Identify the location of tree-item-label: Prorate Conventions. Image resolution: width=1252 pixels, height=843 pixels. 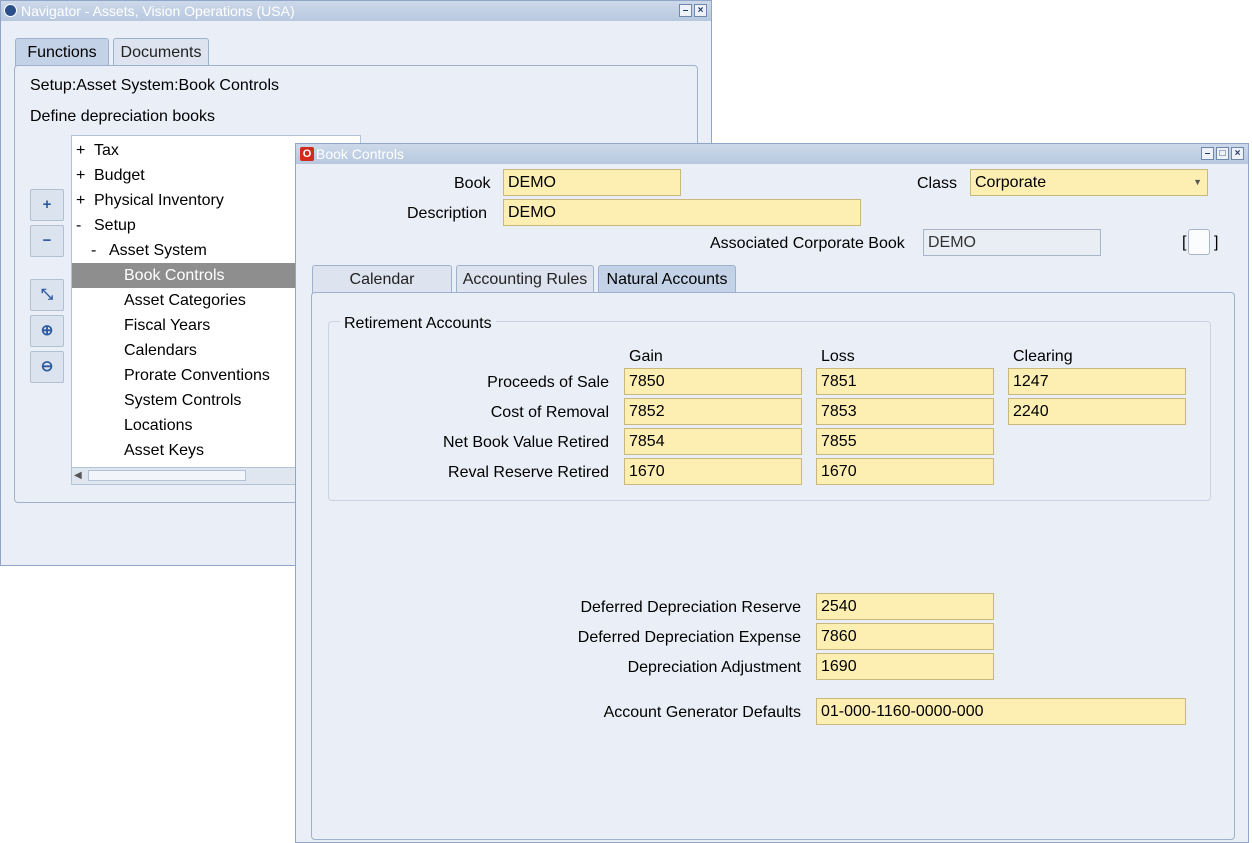
(197, 375).